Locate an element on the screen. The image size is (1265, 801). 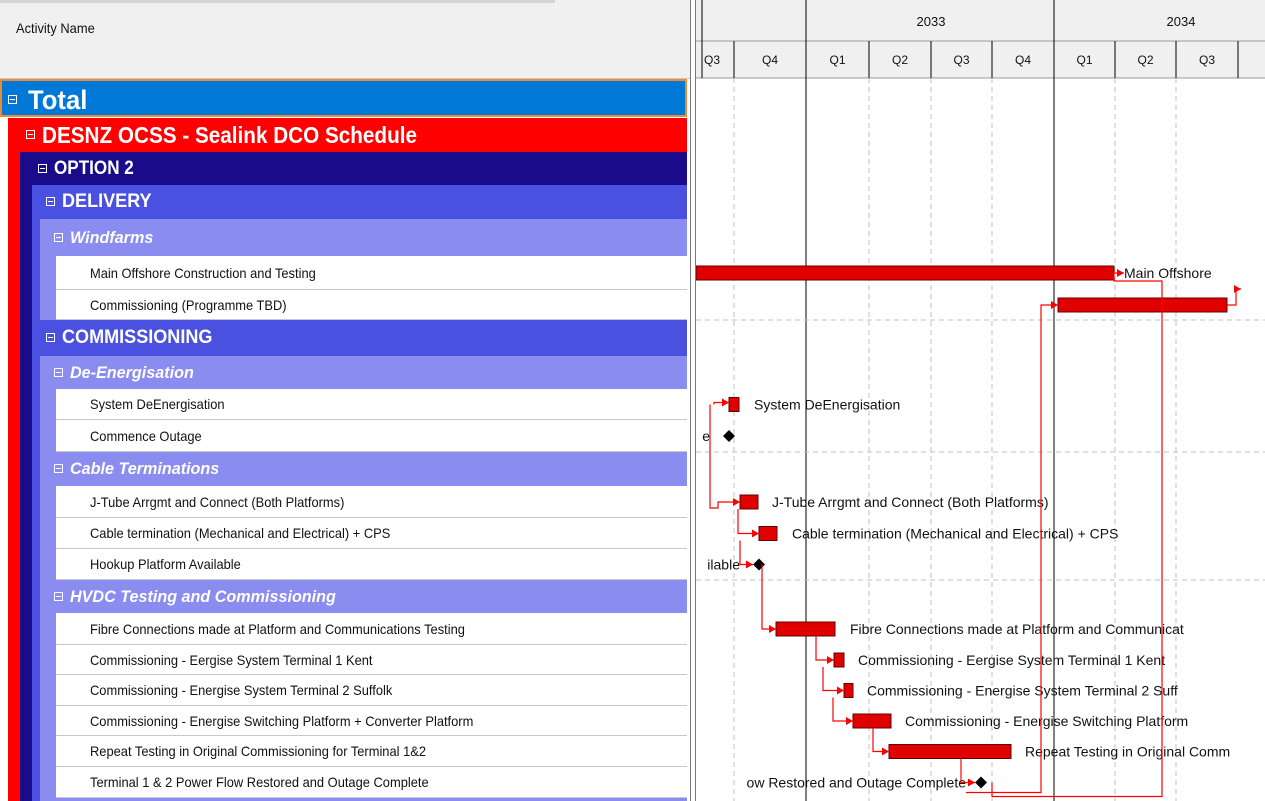
activity-name: Commence Outage is located at coordinates (146, 436).